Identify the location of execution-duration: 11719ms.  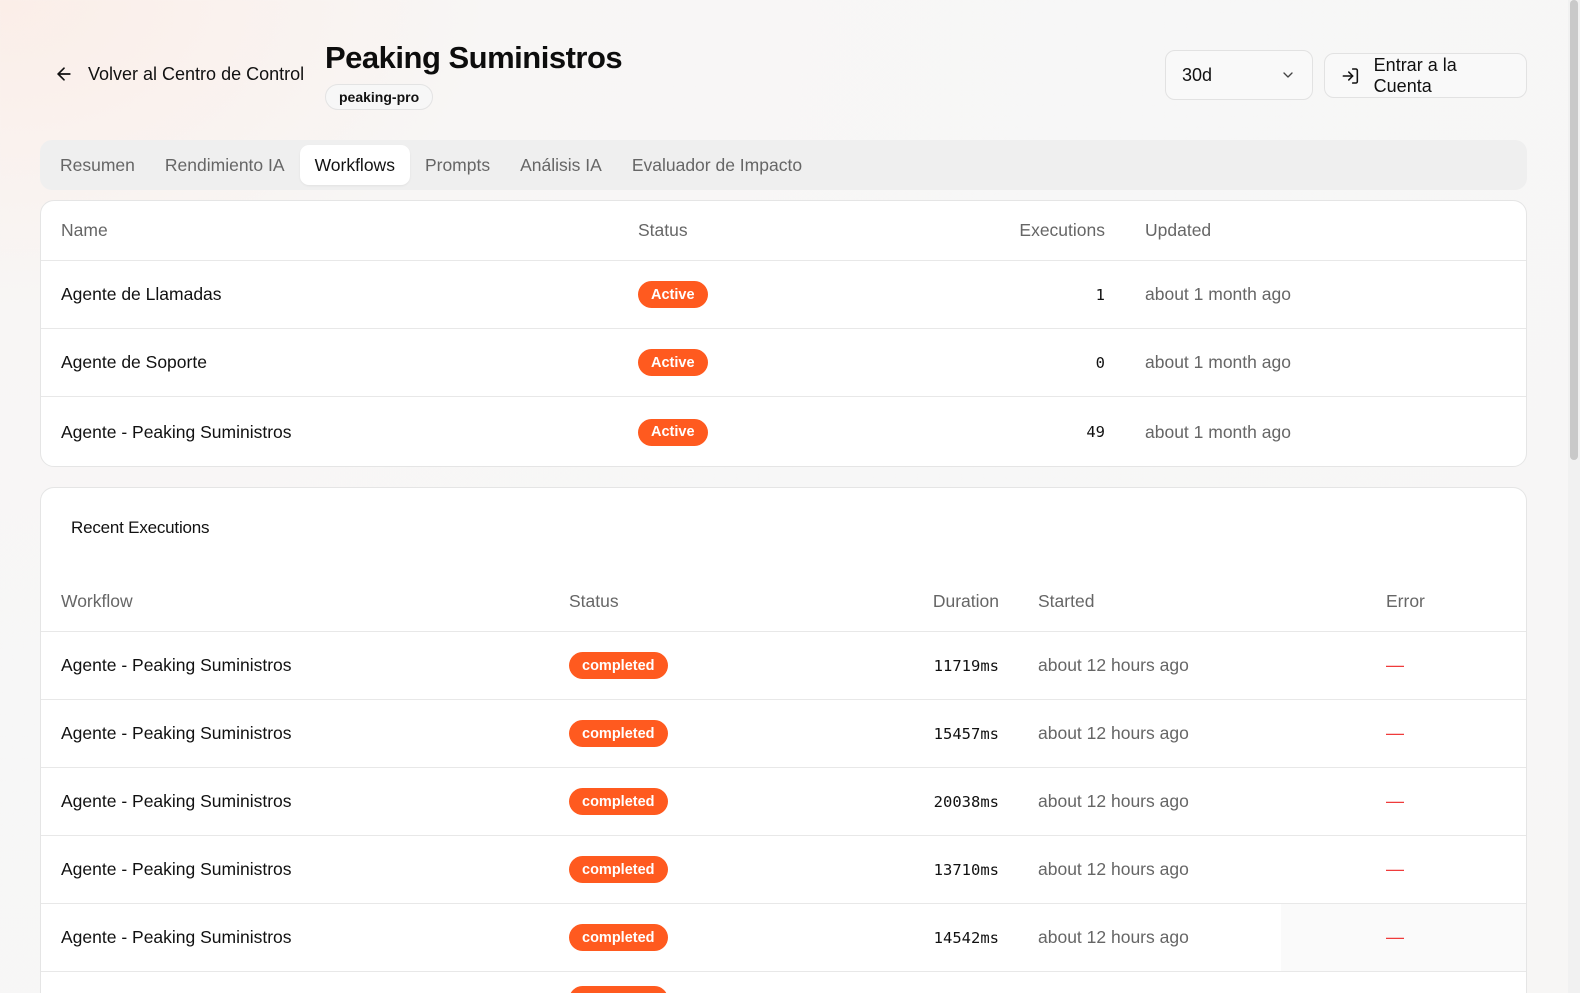
(966, 665).